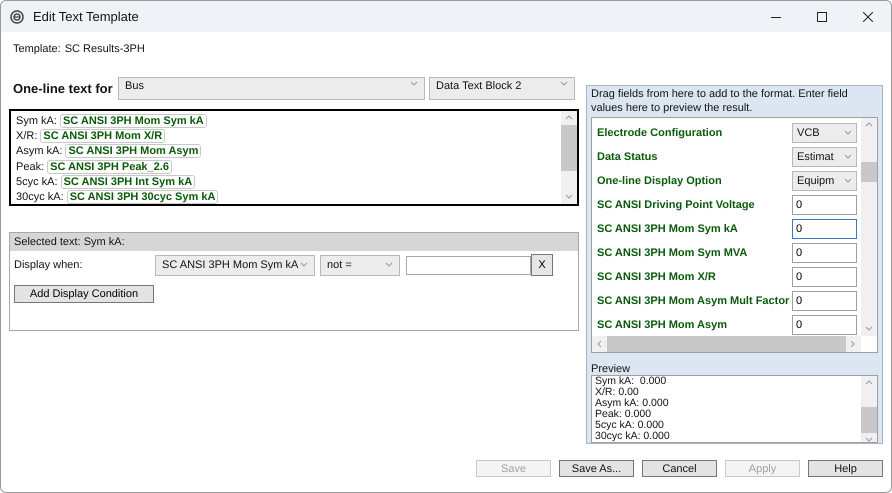 The height and width of the screenshot is (493, 892). What do you see at coordinates (49, 265) in the screenshot?
I see `display-when-label: Display when:` at bounding box center [49, 265].